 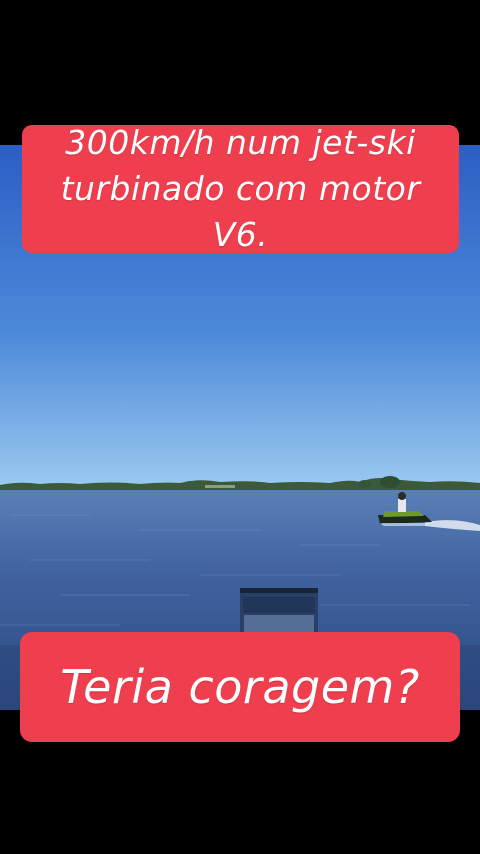 I want to click on boat-console, so click(x=279, y=610).